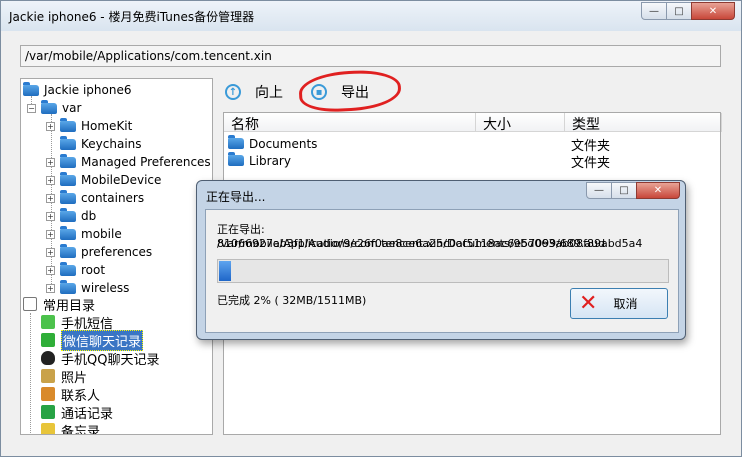 This screenshot has width=742, height=457. What do you see at coordinates (624, 190) in the screenshot?
I see `dialog-maximize-button: □` at bounding box center [624, 190].